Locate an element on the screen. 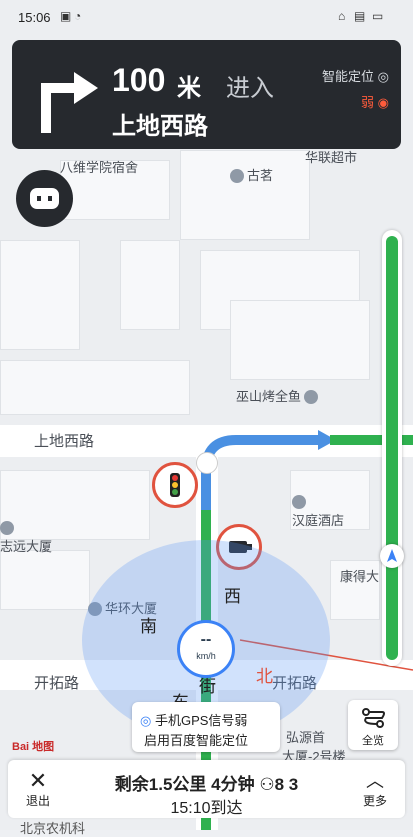 Image resolution: width=413 pixels, height=837 pixels. label-hongyuan: 弘源首 is located at coordinates (306, 737).